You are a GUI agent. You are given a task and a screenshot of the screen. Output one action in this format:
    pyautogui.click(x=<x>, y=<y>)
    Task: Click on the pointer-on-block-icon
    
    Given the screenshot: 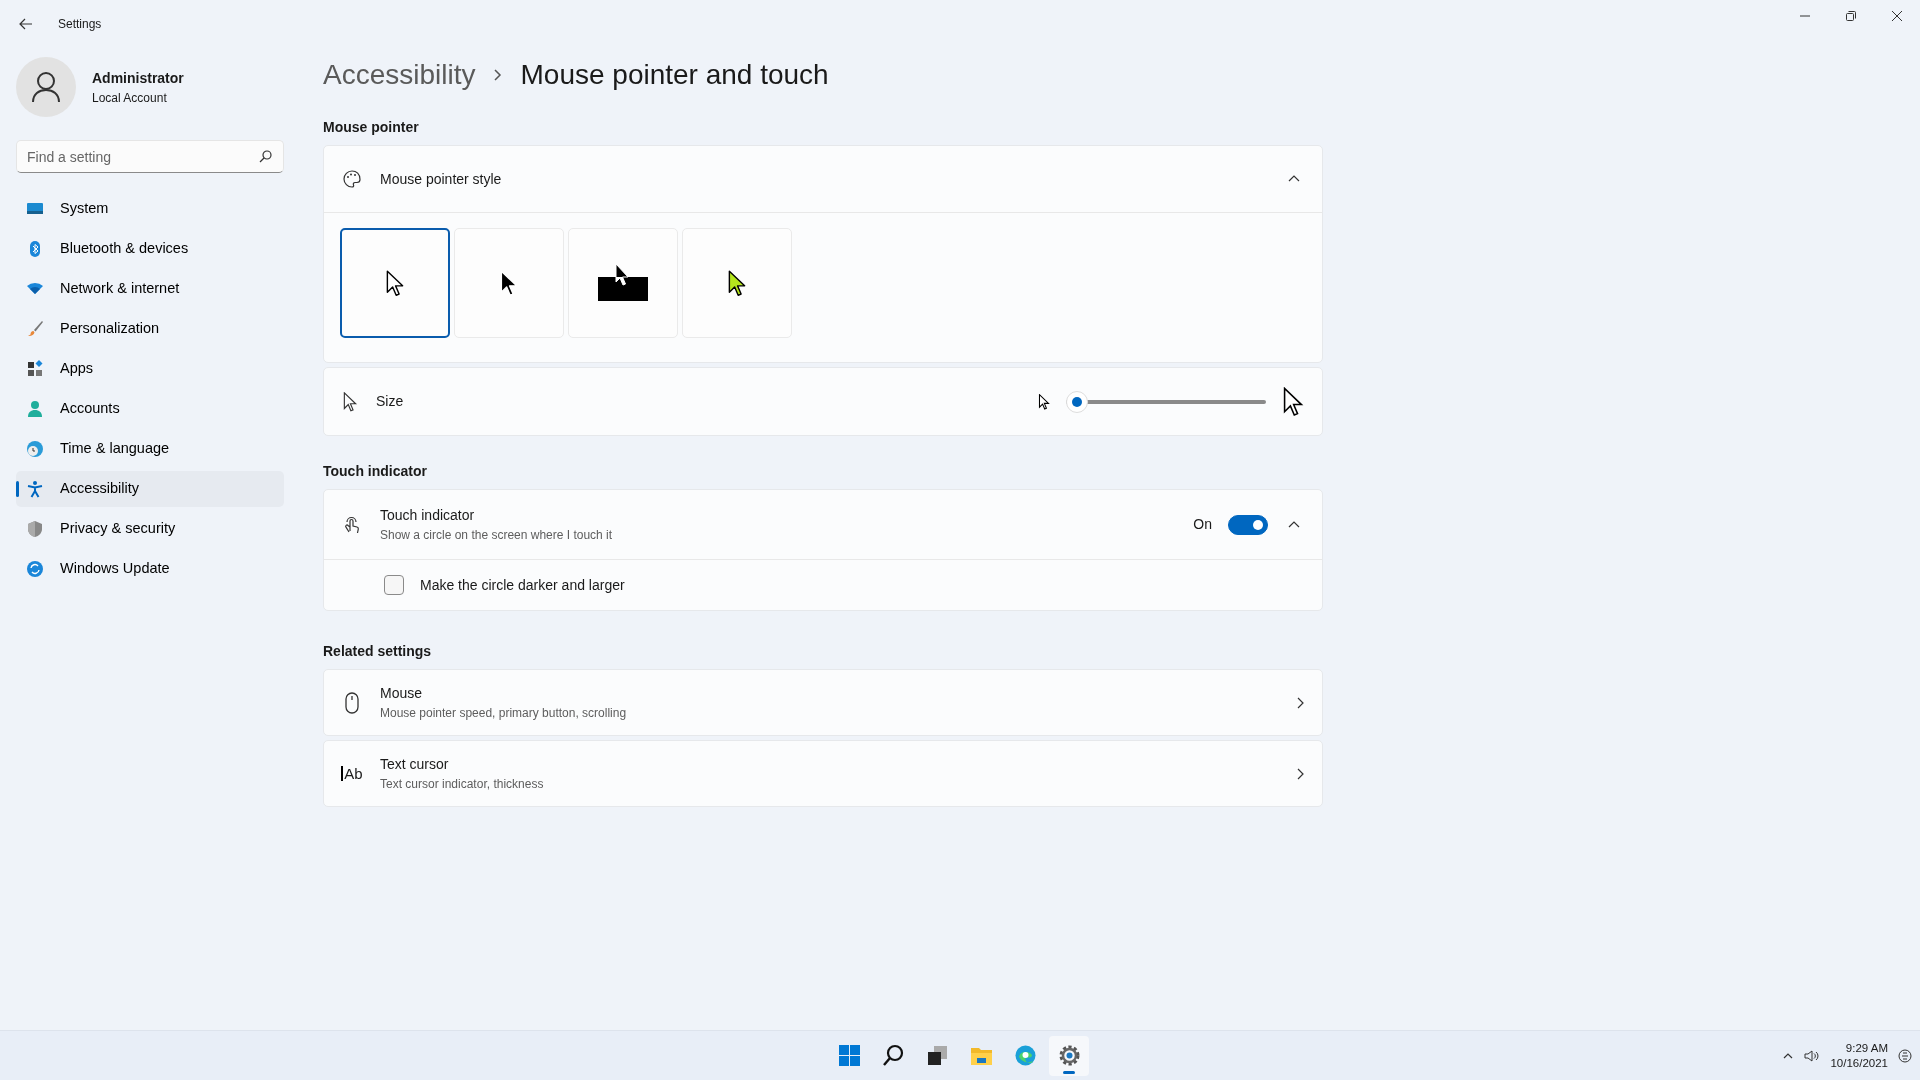 What is the action you would take?
    pyautogui.click(x=623, y=283)
    